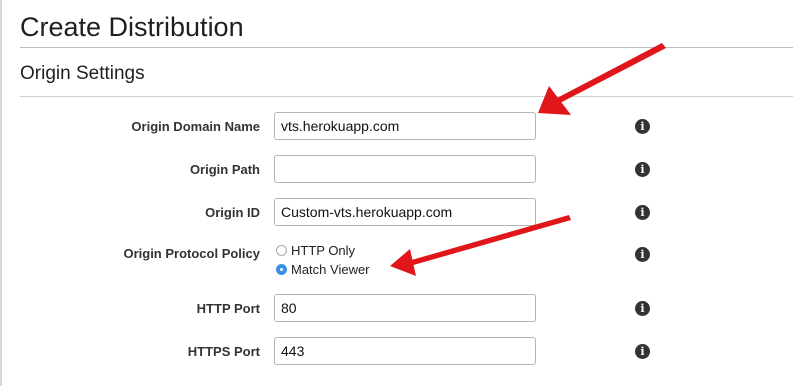  What do you see at coordinates (224, 169) in the screenshot?
I see `origin-path-label: Origin Path` at bounding box center [224, 169].